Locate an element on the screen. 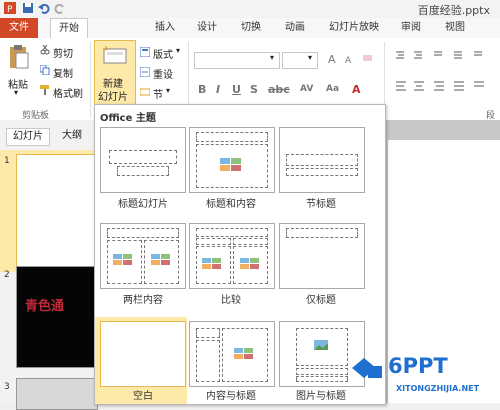 This screenshot has height=410, width=500. svg-text: P is located at coordinates (10, 9).